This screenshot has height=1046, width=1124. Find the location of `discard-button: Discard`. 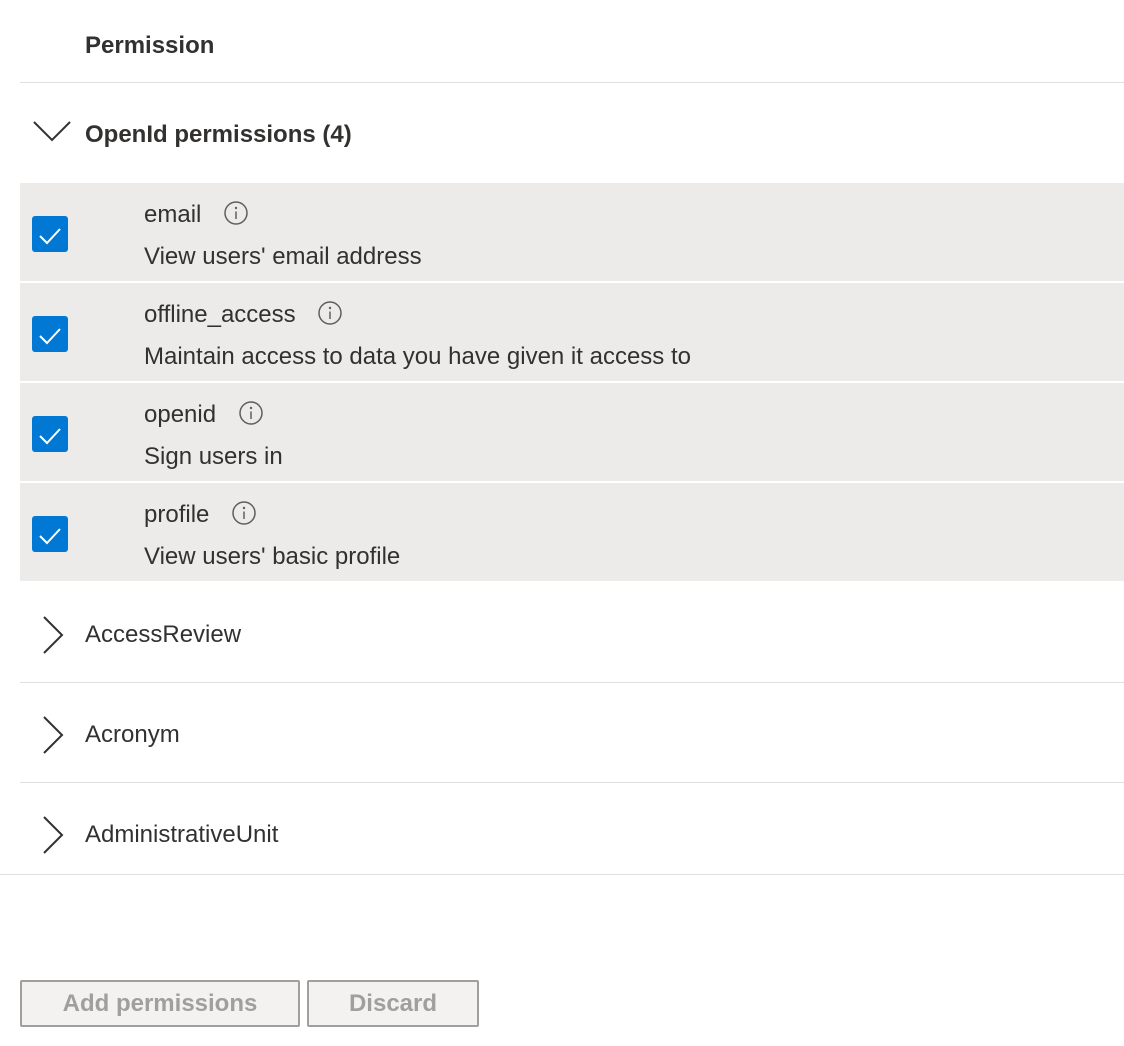

discard-button: Discard is located at coordinates (393, 1003).